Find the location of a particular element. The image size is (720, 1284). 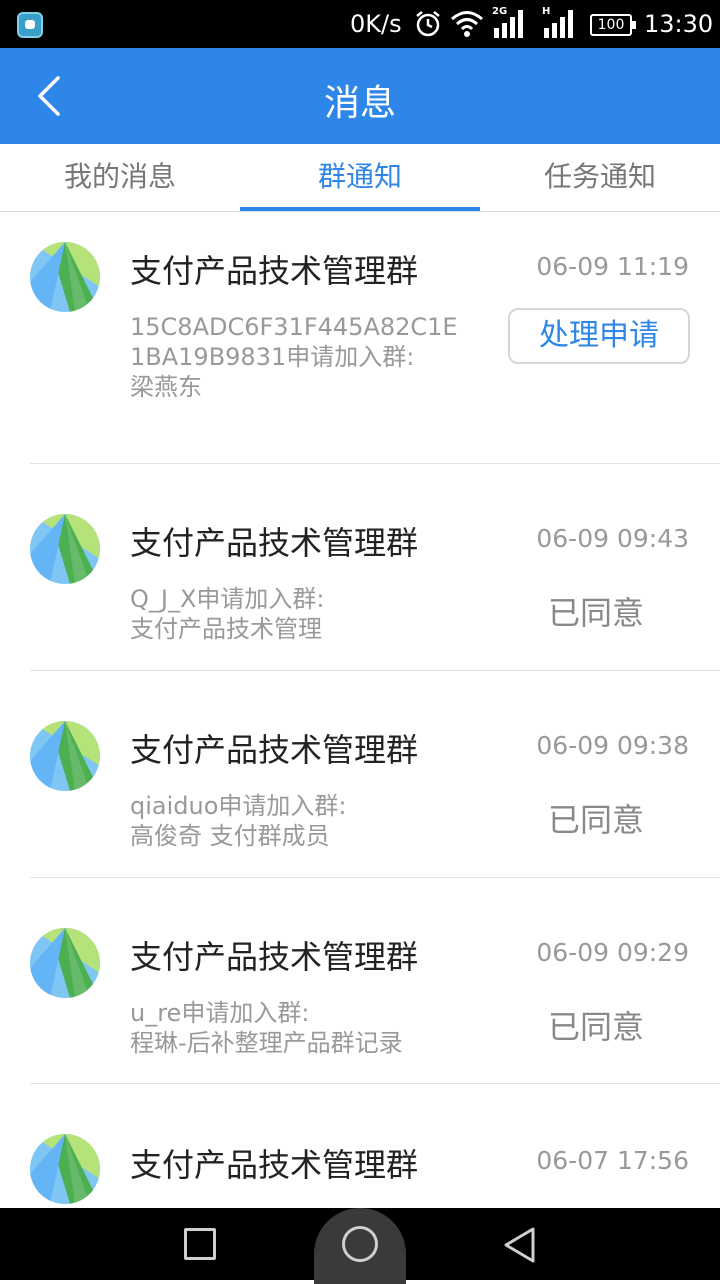

tab-group-notices: 群通知 is located at coordinates (360, 178).